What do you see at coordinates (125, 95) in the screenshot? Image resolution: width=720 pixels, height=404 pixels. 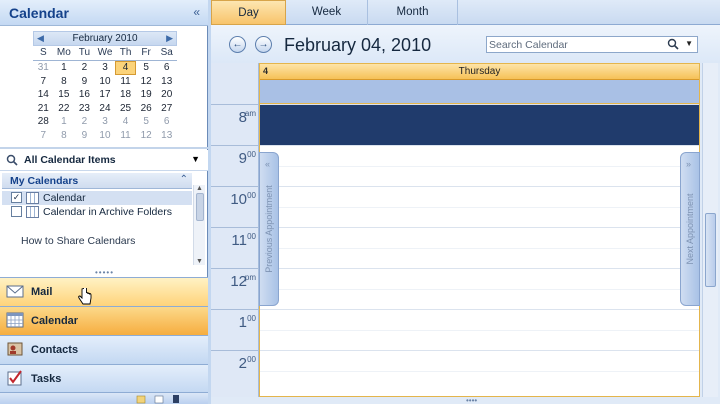 I see `mini-calendar-day: 18` at bounding box center [125, 95].